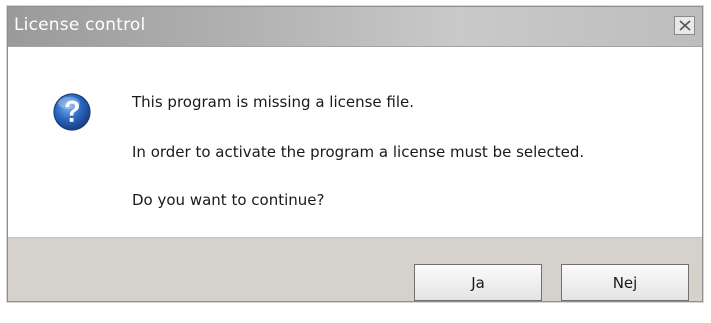 This screenshot has width=711, height=323. I want to click on message-continue-question: Do you want to continue?, so click(228, 200).